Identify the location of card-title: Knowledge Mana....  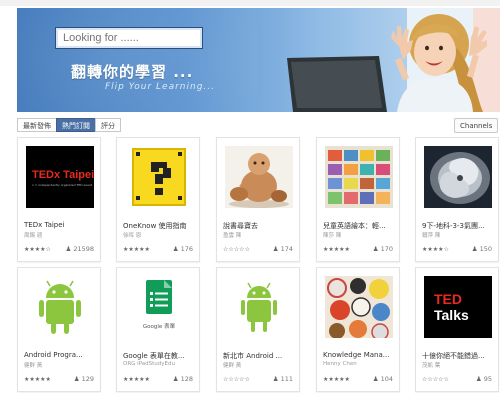
(356, 355).